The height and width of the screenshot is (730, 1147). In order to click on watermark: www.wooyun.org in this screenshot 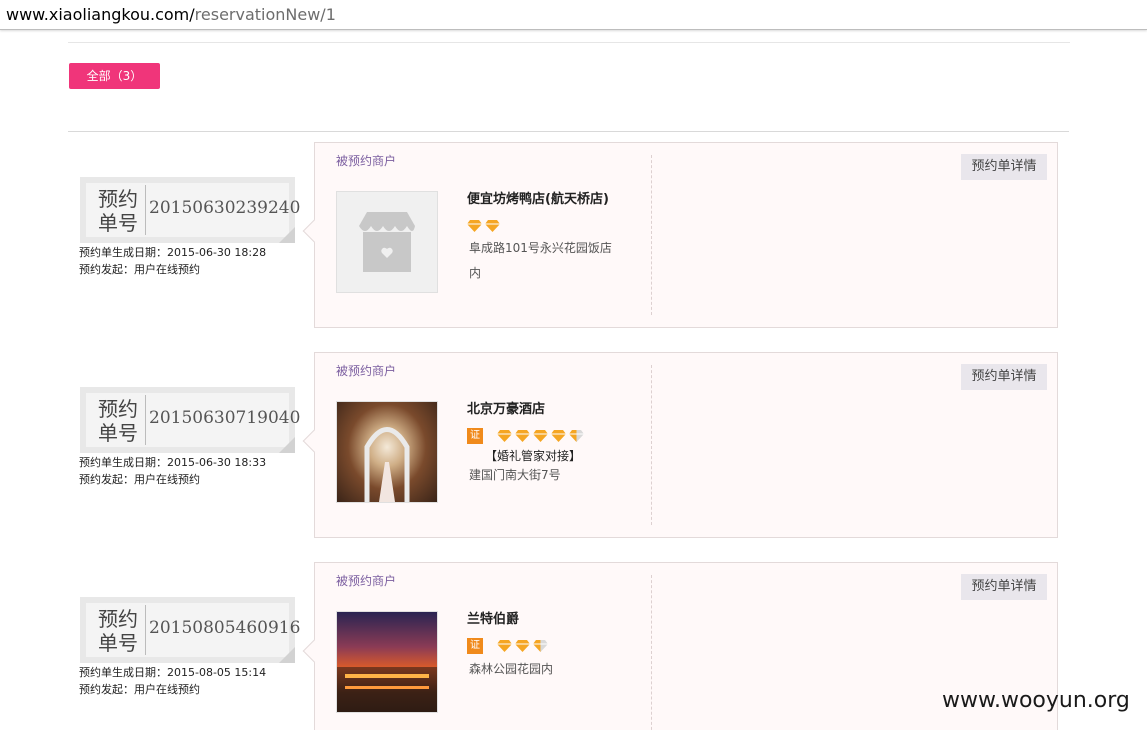, I will do `click(1036, 700)`.